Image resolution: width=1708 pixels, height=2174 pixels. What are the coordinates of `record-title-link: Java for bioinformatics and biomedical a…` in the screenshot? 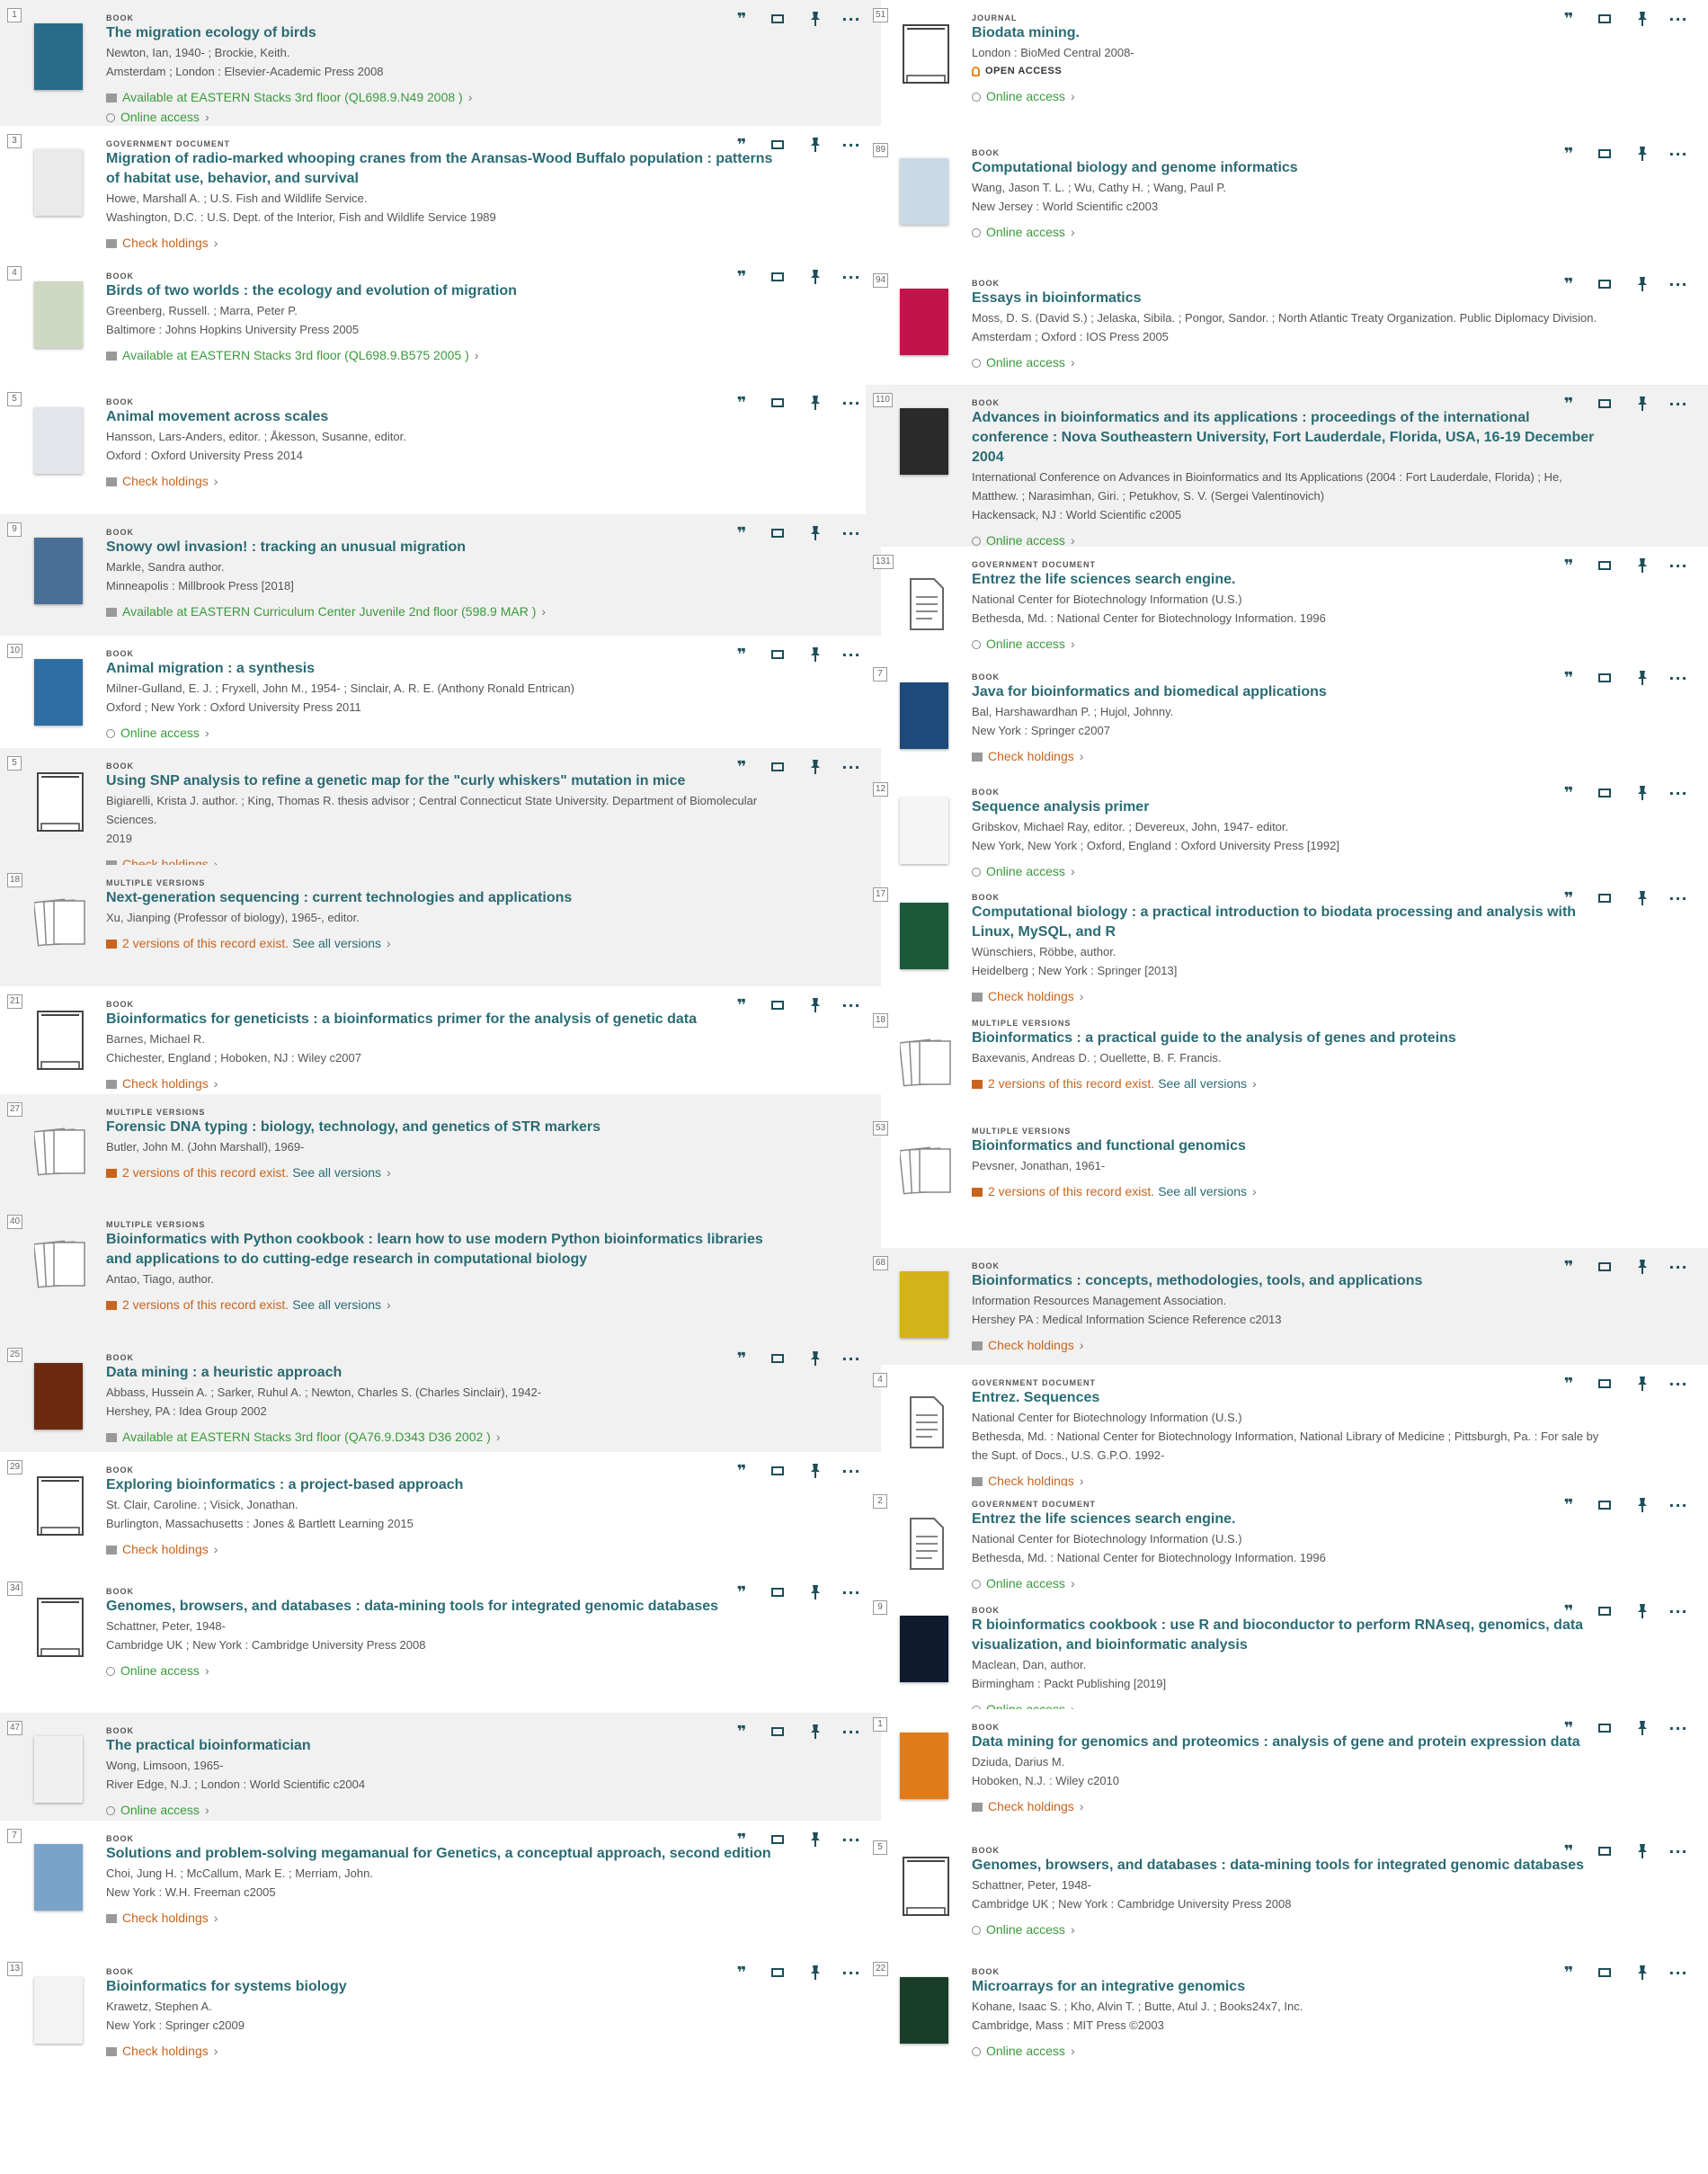 It's located at (1287, 692).